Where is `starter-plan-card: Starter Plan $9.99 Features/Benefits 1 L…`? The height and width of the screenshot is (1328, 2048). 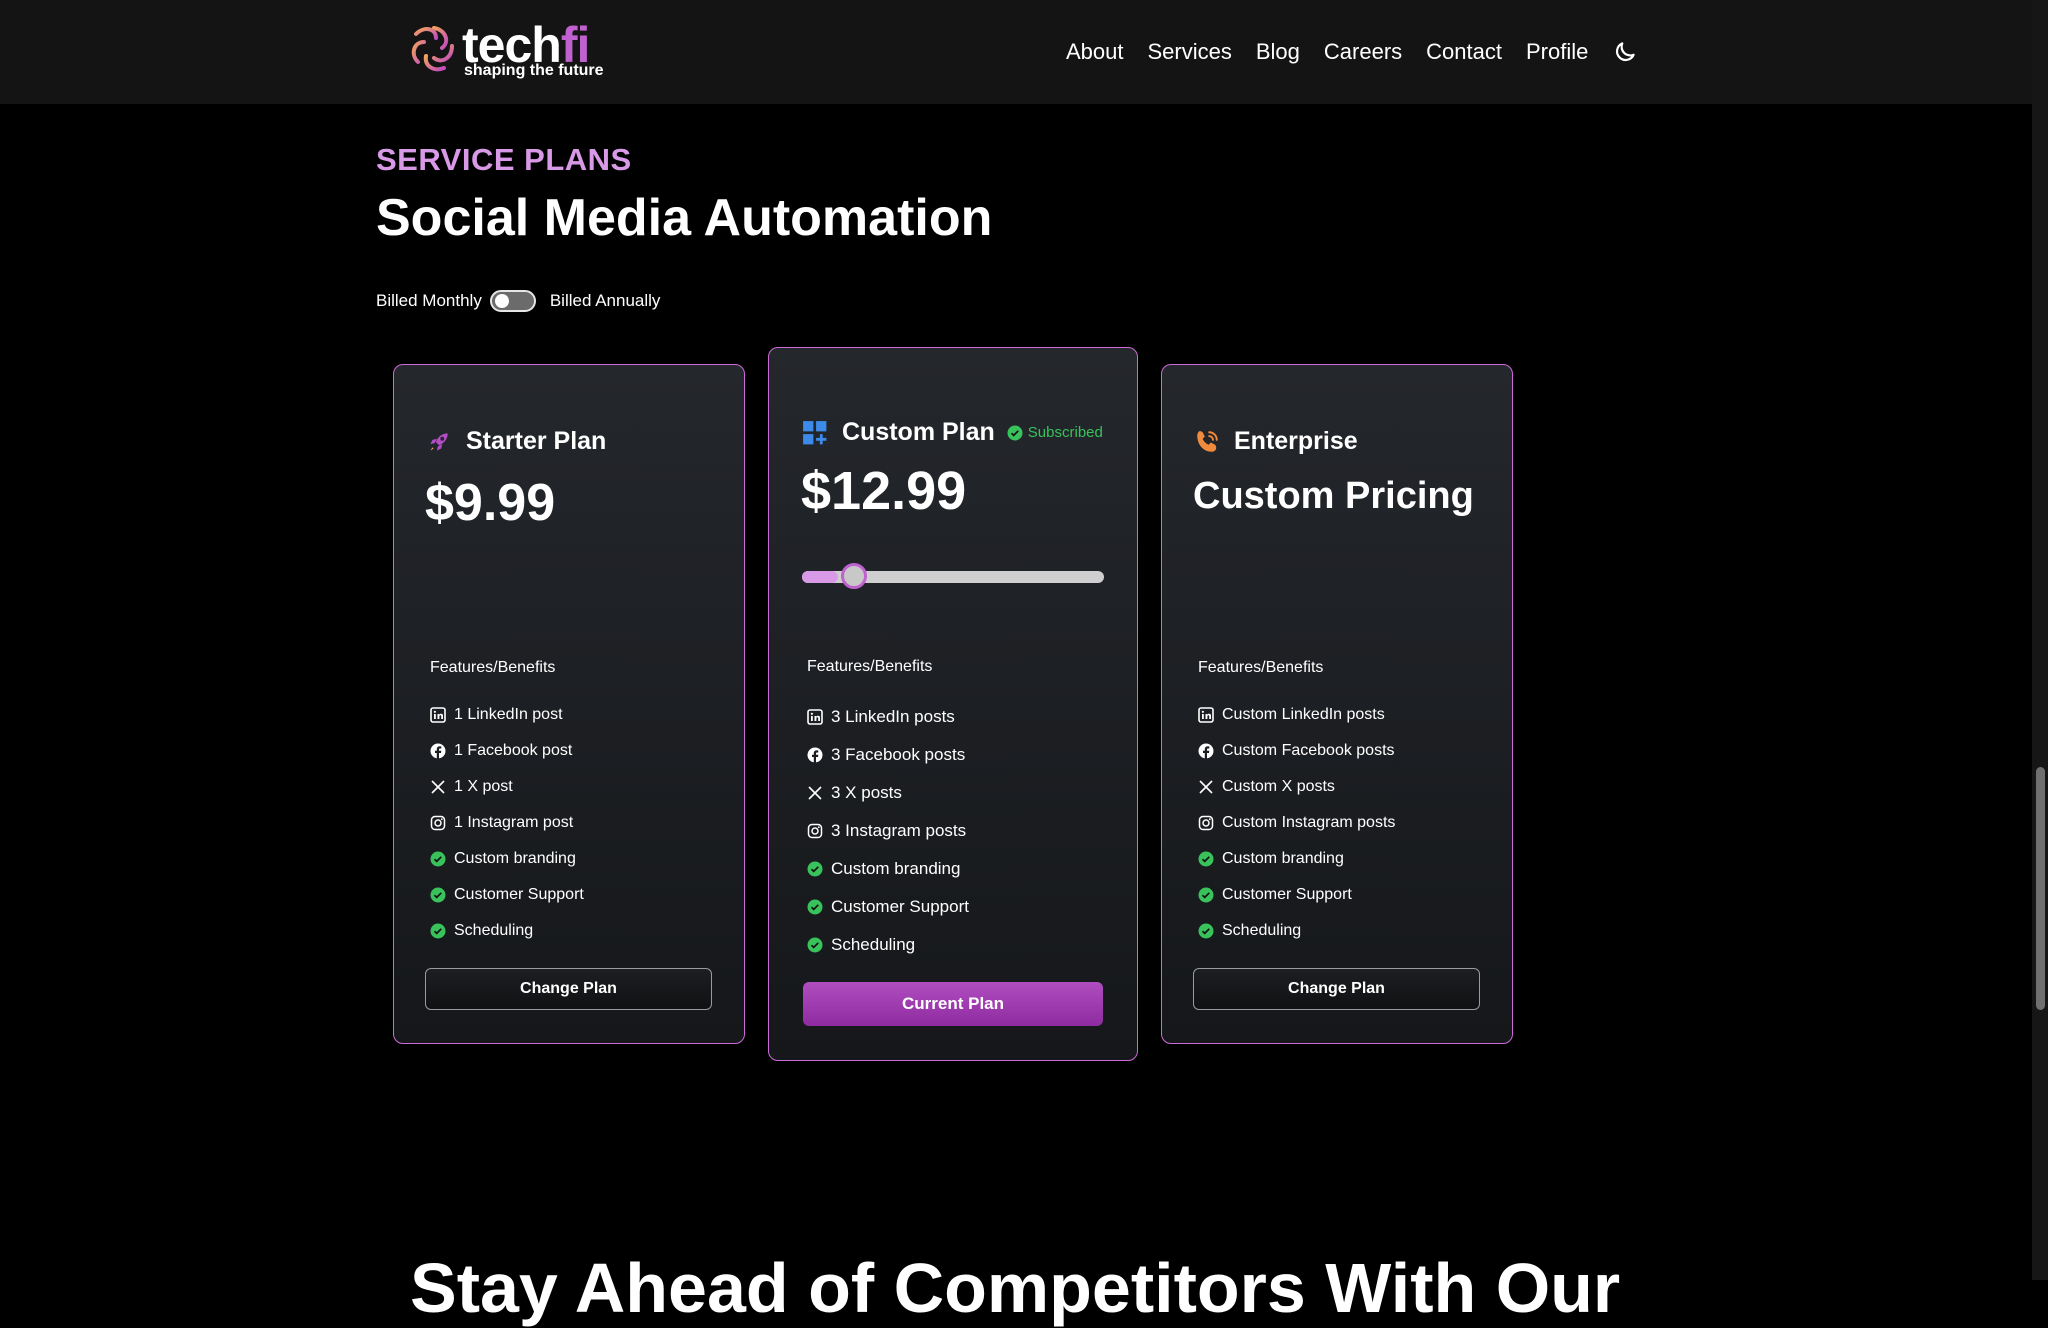 starter-plan-card: Starter Plan $9.99 Features/Benefits 1 L… is located at coordinates (569, 704).